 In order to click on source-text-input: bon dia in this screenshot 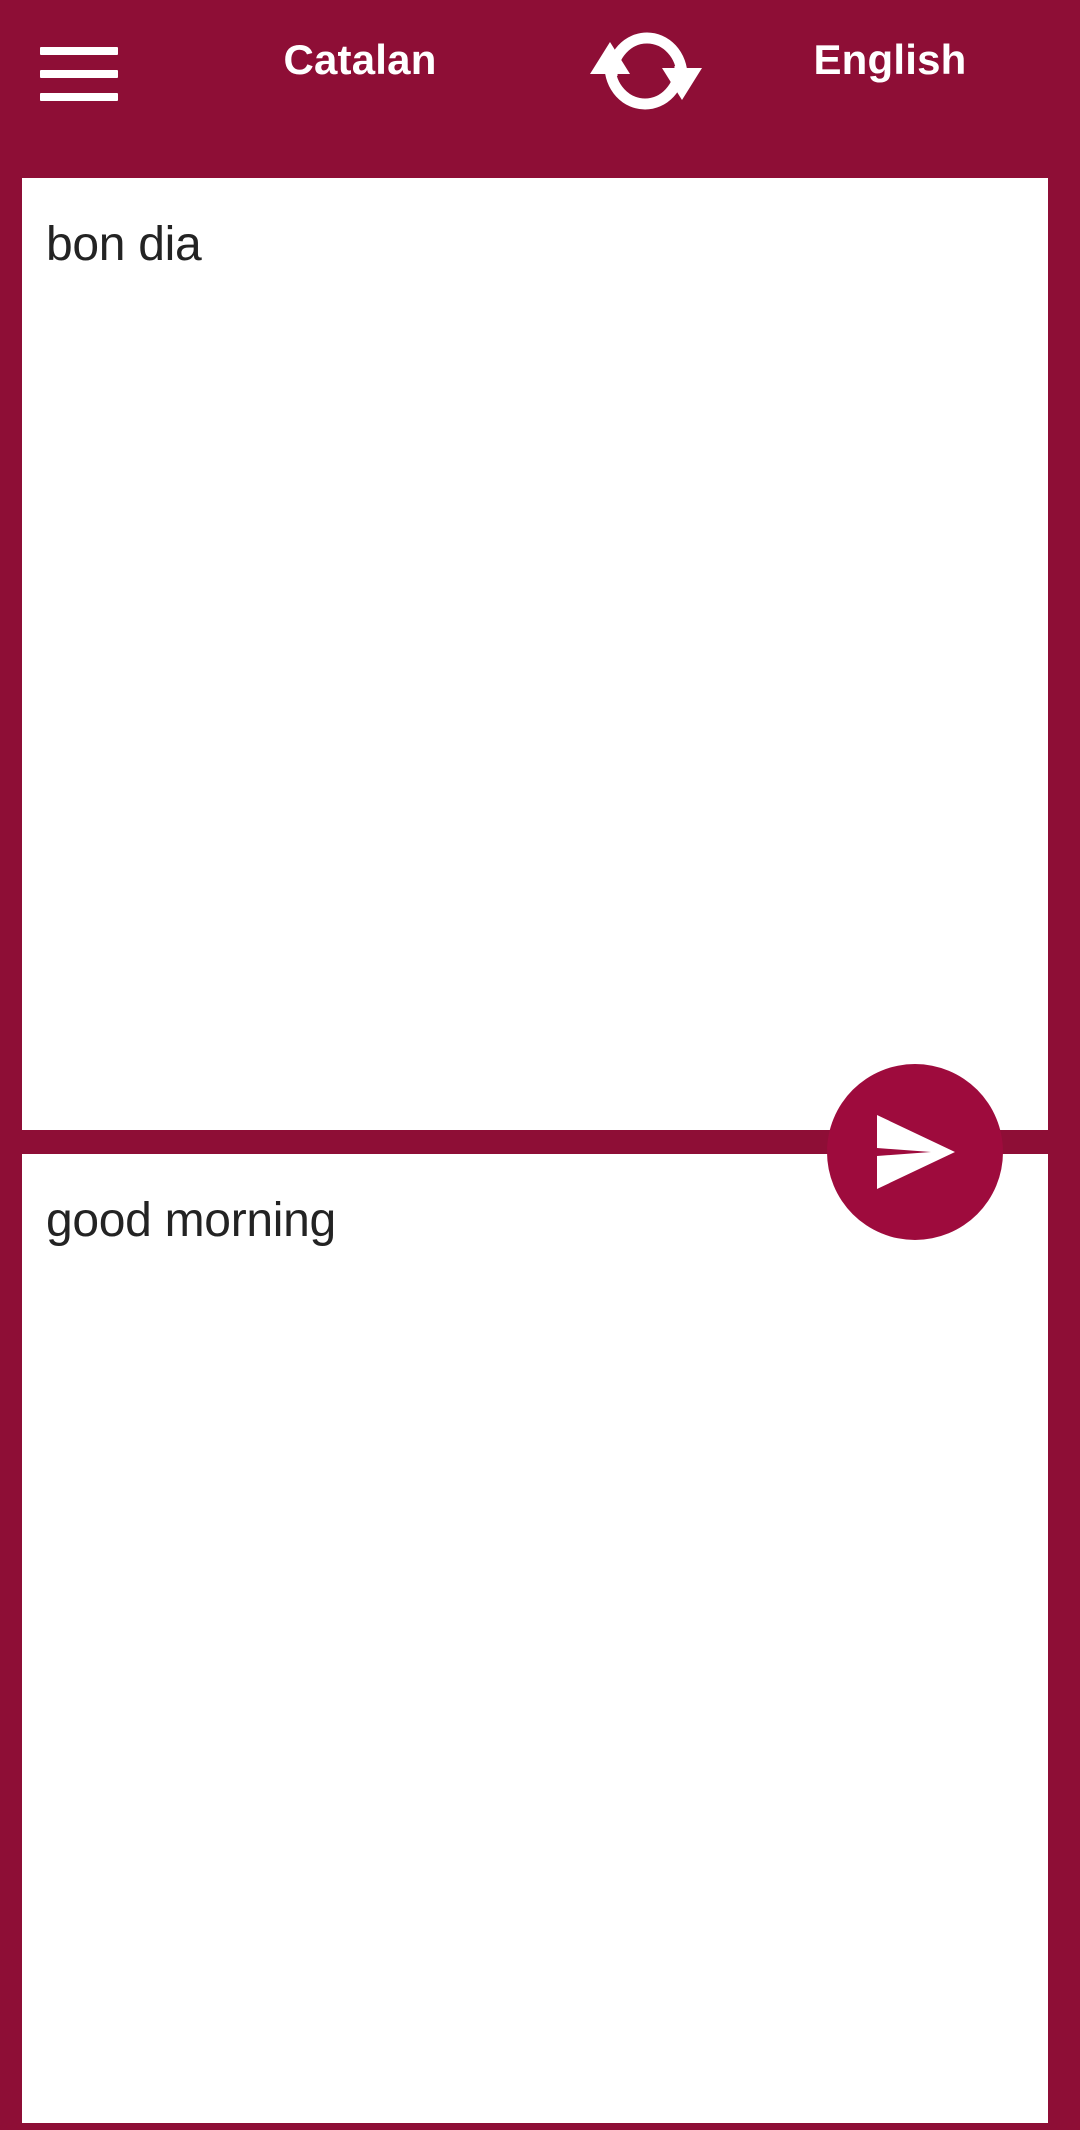, I will do `click(535, 226)`.